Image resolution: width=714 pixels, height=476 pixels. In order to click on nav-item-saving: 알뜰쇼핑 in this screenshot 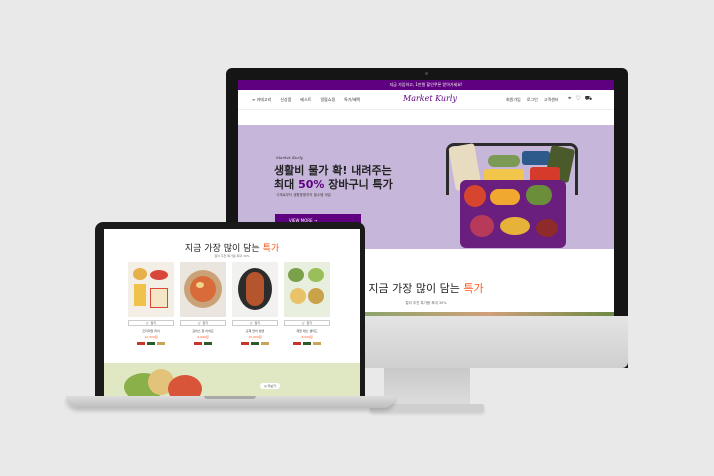, I will do `click(327, 100)`.